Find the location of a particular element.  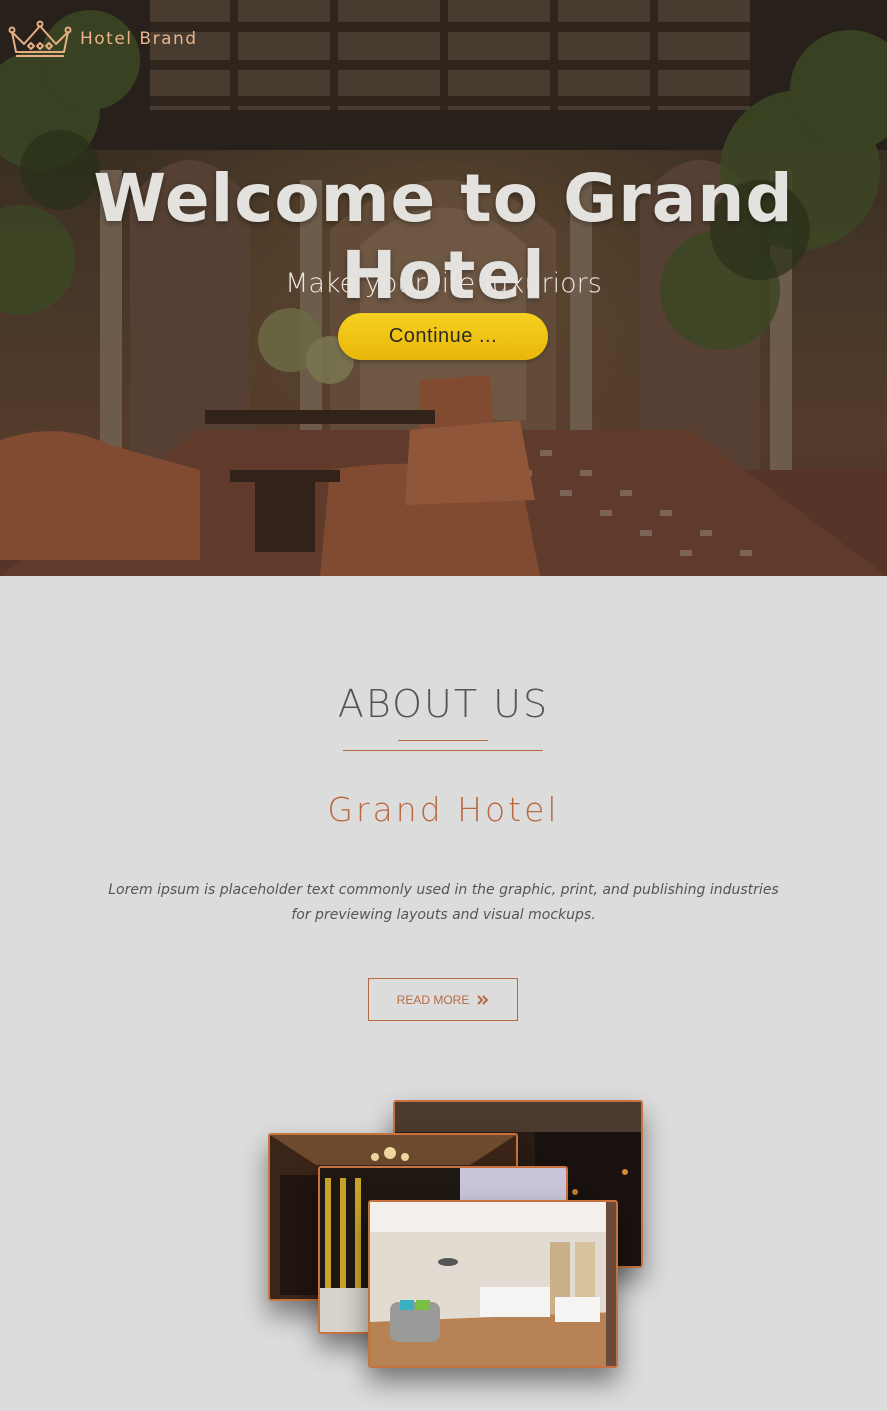

double-chevron-right-icon is located at coordinates (483, 999).